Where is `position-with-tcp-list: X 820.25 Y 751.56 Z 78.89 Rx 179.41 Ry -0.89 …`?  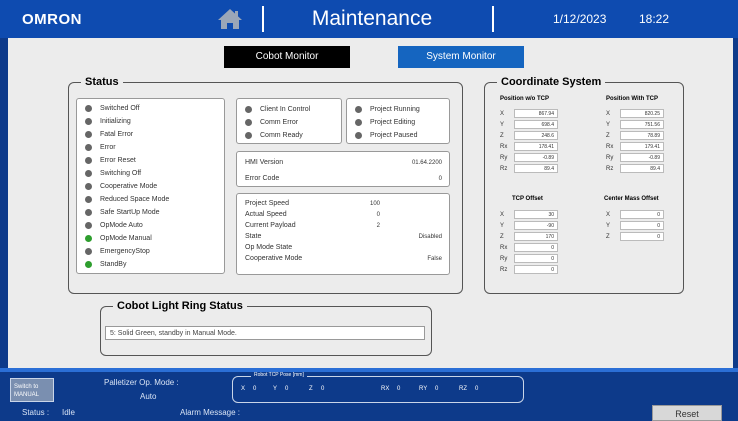
position-with-tcp-list: X 820.25 Y 751.56 Z 78.89 Rx 179.41 Ry -0.89 … is located at coordinates (635, 141).